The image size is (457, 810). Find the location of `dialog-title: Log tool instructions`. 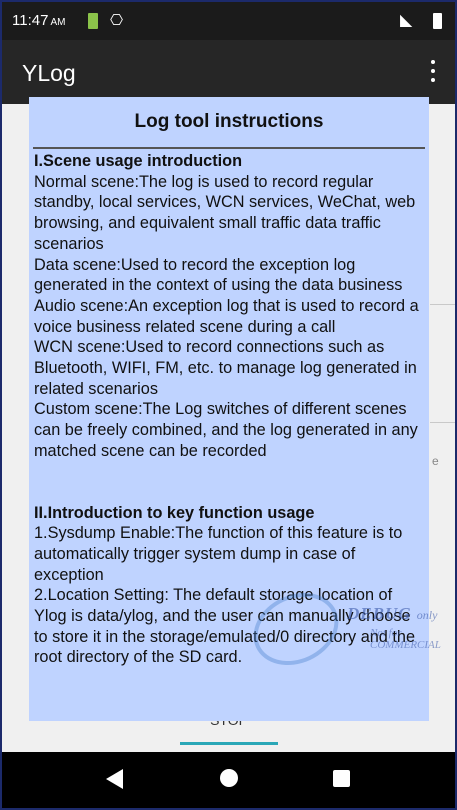

dialog-title: Log tool instructions is located at coordinates (229, 121).